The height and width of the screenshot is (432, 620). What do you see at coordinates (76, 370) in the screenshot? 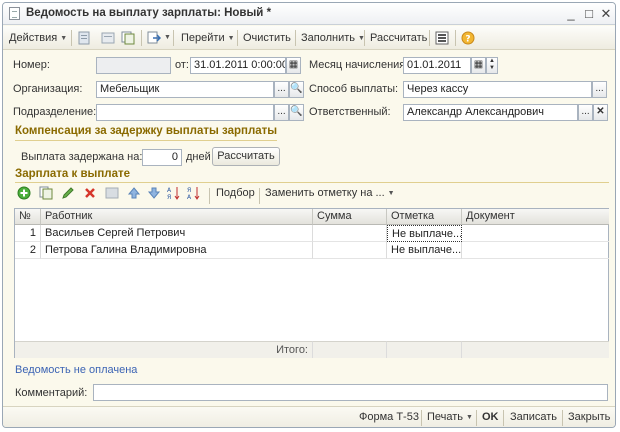
I see `payment-status-link: Ведомость не оплачена` at bounding box center [76, 370].